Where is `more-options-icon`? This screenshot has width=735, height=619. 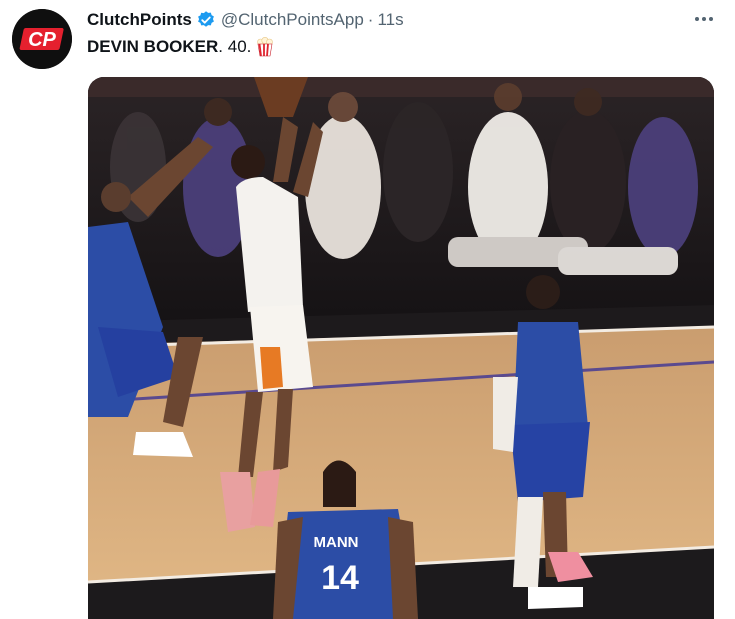 more-options-icon is located at coordinates (704, 19).